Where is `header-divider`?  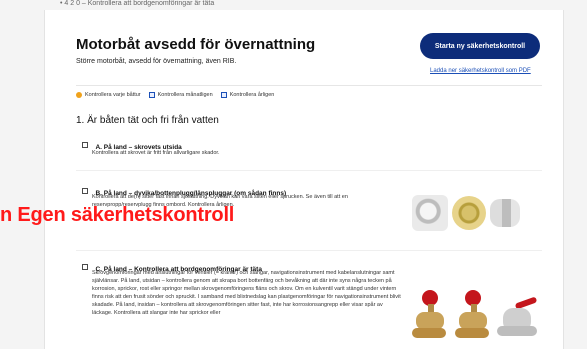 header-divider is located at coordinates (309, 85).